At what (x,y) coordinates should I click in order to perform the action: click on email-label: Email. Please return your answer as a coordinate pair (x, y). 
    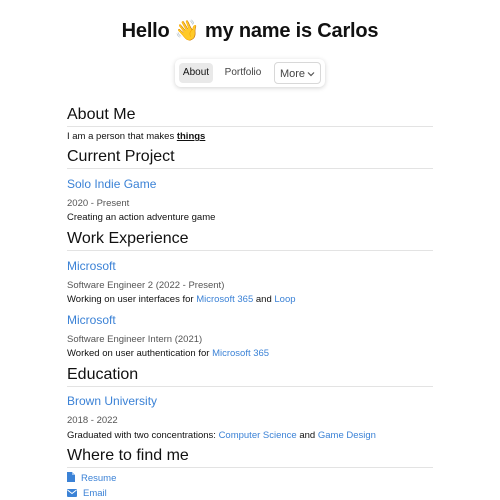
    Looking at the image, I should click on (95, 493).